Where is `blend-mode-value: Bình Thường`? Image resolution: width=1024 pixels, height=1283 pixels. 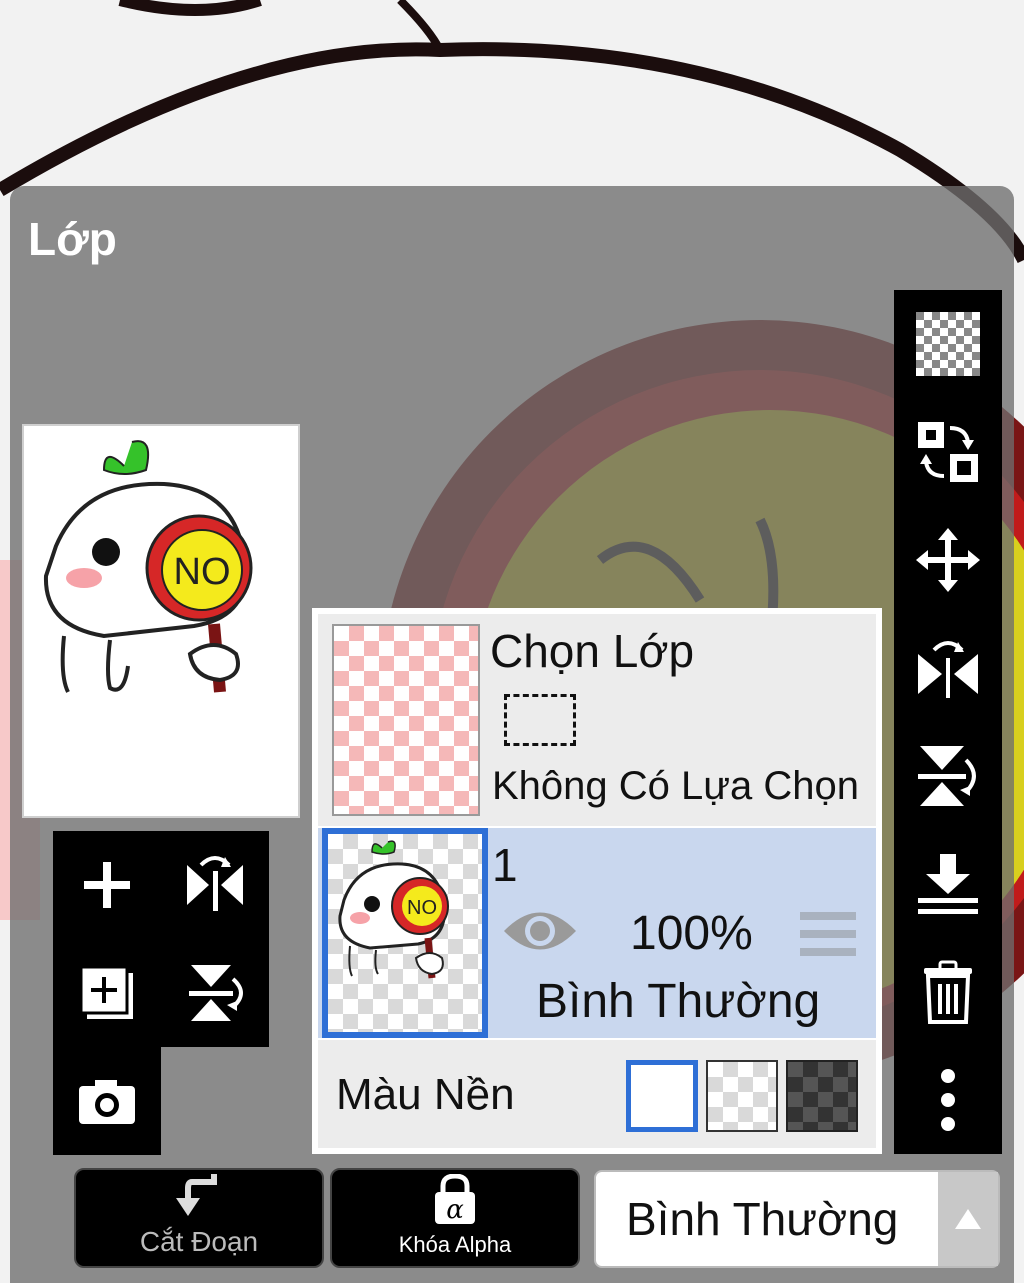 blend-mode-value: Bình Thường is located at coordinates (762, 1219).